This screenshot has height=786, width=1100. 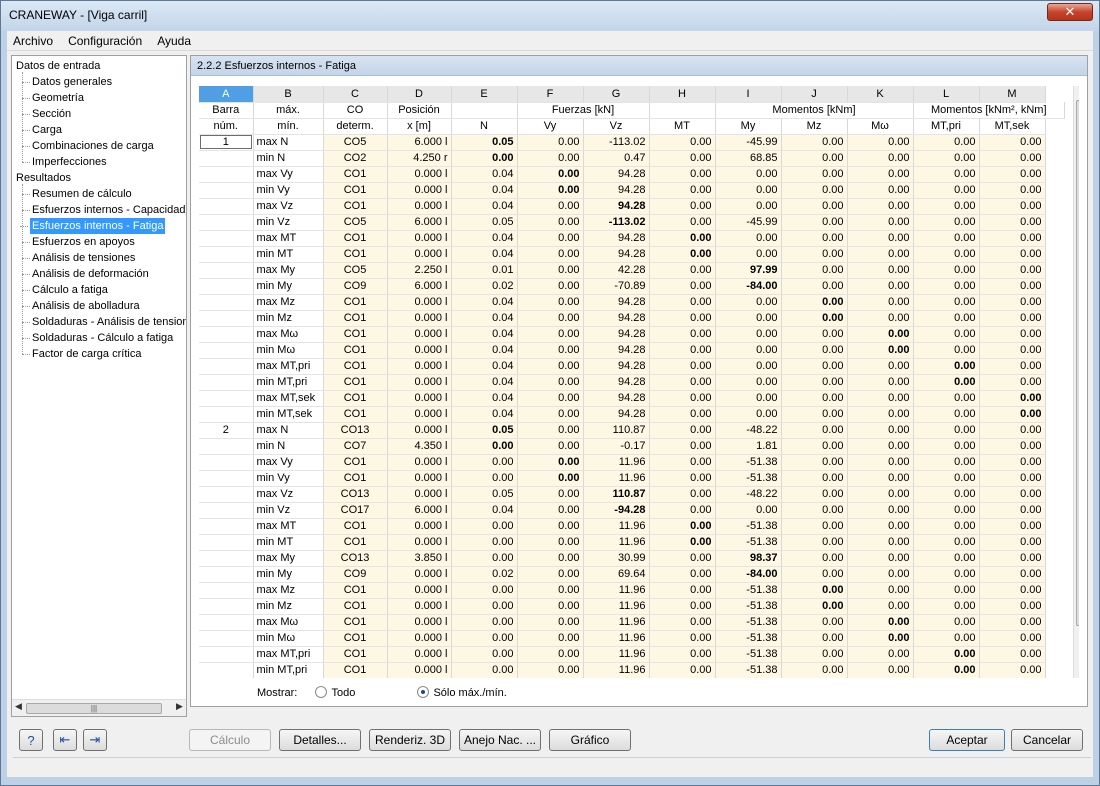 What do you see at coordinates (65, 740) in the screenshot?
I see `import-button: ⇤` at bounding box center [65, 740].